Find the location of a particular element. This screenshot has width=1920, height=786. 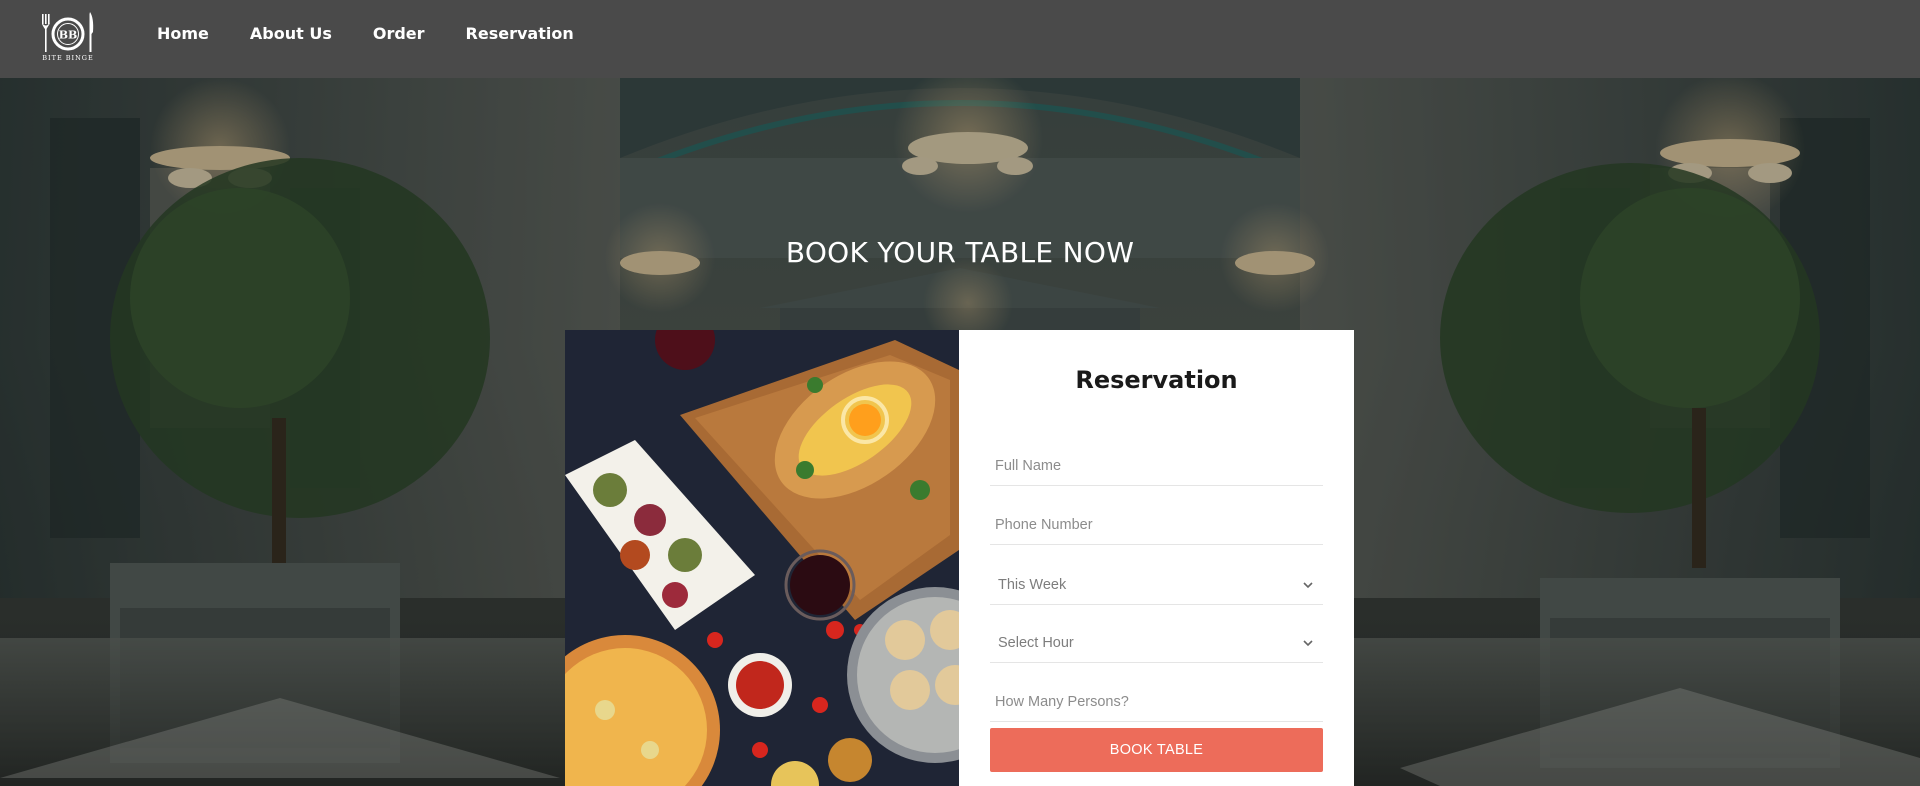

main-nav: Home About Us Order Reservation is located at coordinates (386, 33).